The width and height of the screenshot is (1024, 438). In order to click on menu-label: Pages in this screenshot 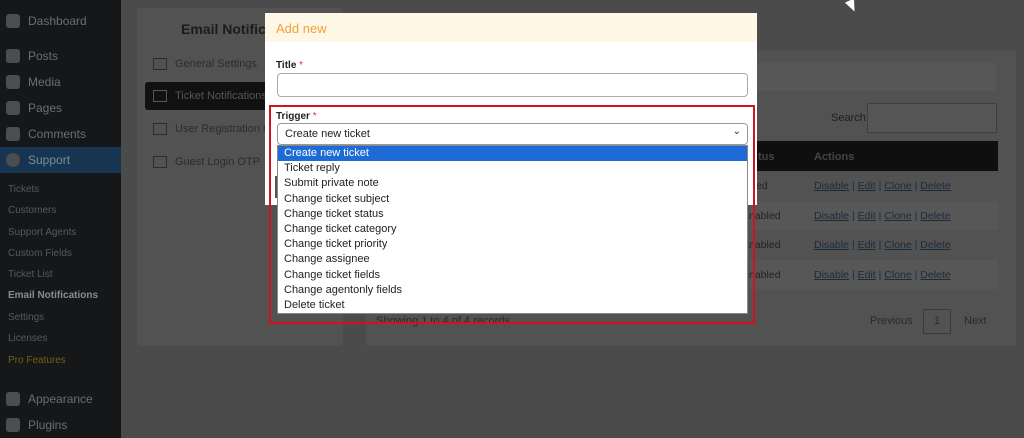, I will do `click(45, 108)`.